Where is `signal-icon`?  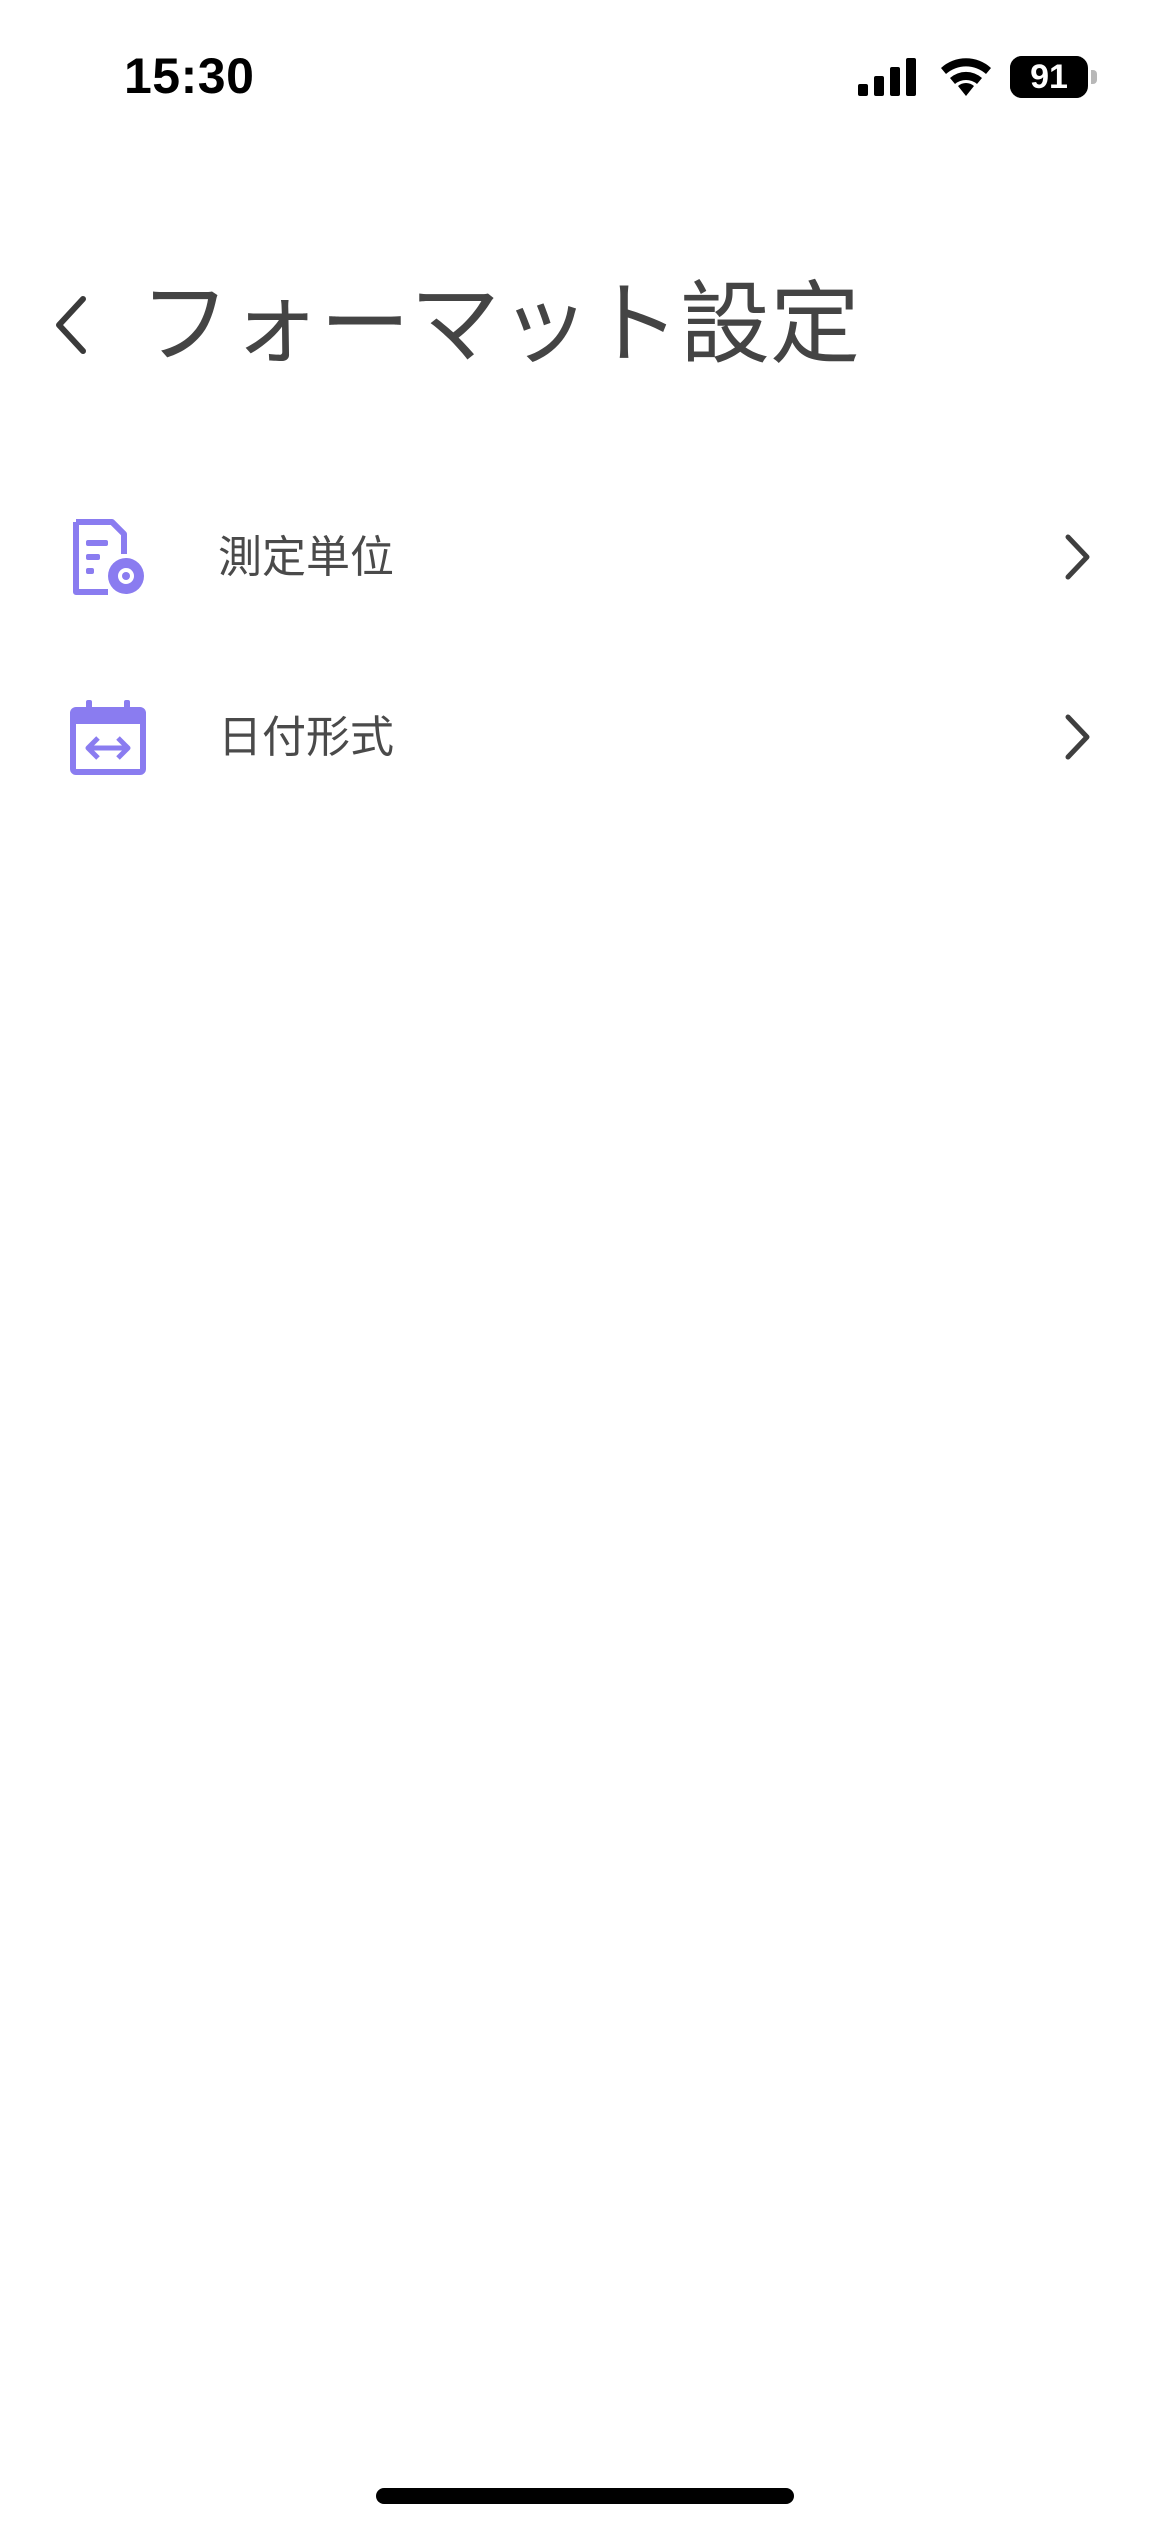
signal-icon is located at coordinates (887, 77).